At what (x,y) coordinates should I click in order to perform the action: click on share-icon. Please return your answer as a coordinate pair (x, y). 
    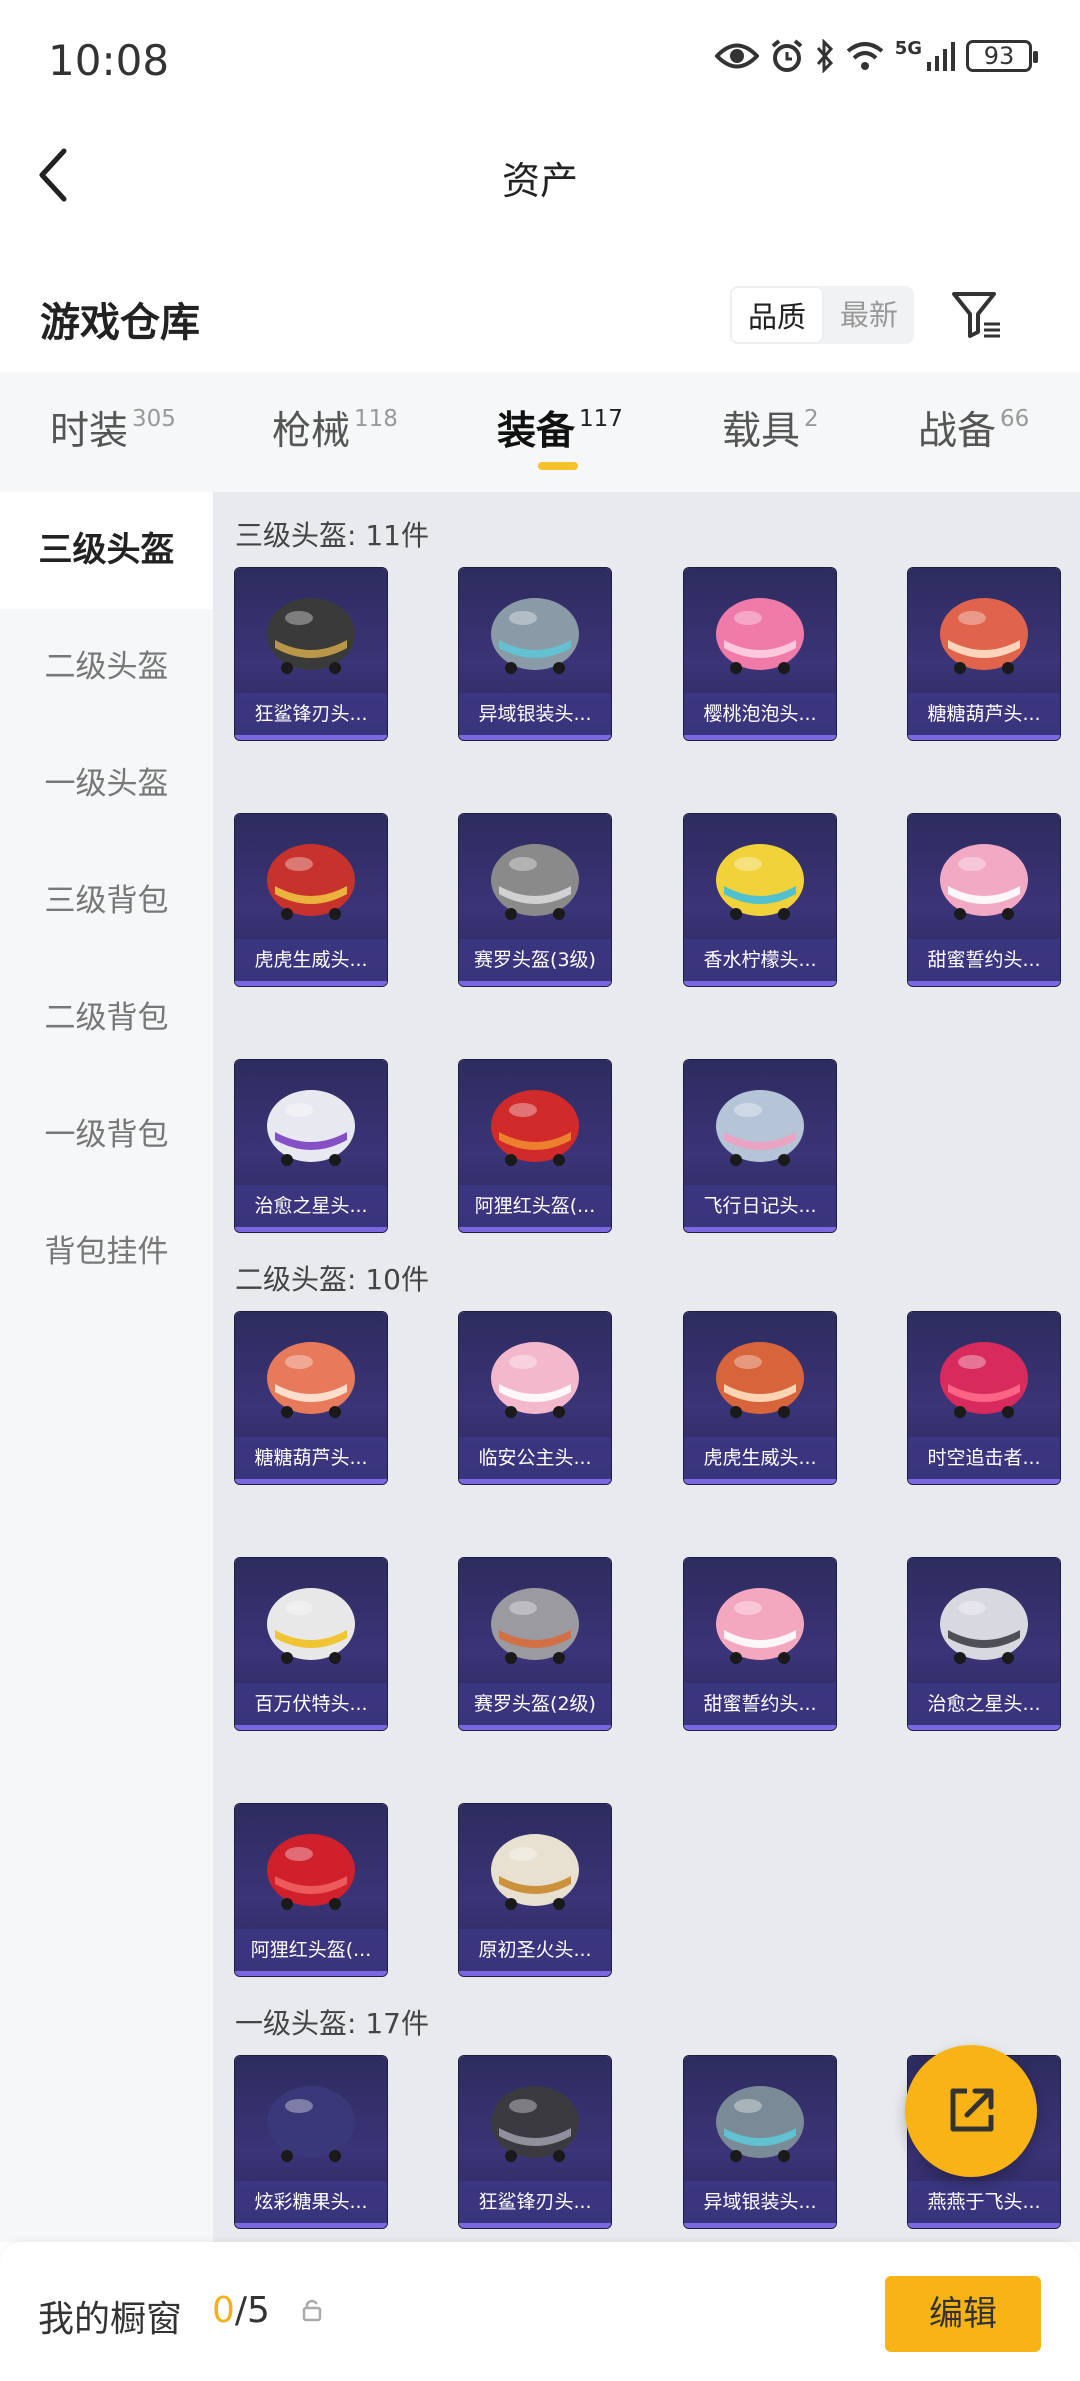
    Looking at the image, I should click on (972, 2110).